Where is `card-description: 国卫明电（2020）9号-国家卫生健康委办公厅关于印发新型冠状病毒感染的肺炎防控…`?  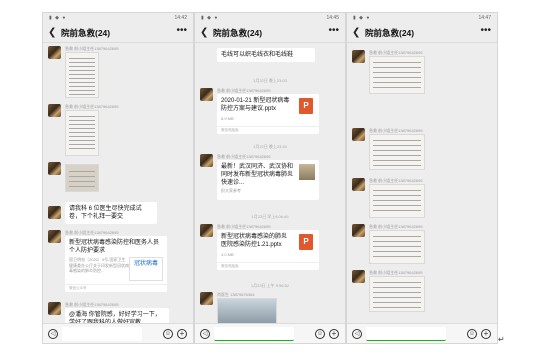
card-description: 国卫明电（2020）9号-国家卫生健康委办公厅关于印发新型冠状病毒感染的肺炎防控… is located at coordinates (99, 265).